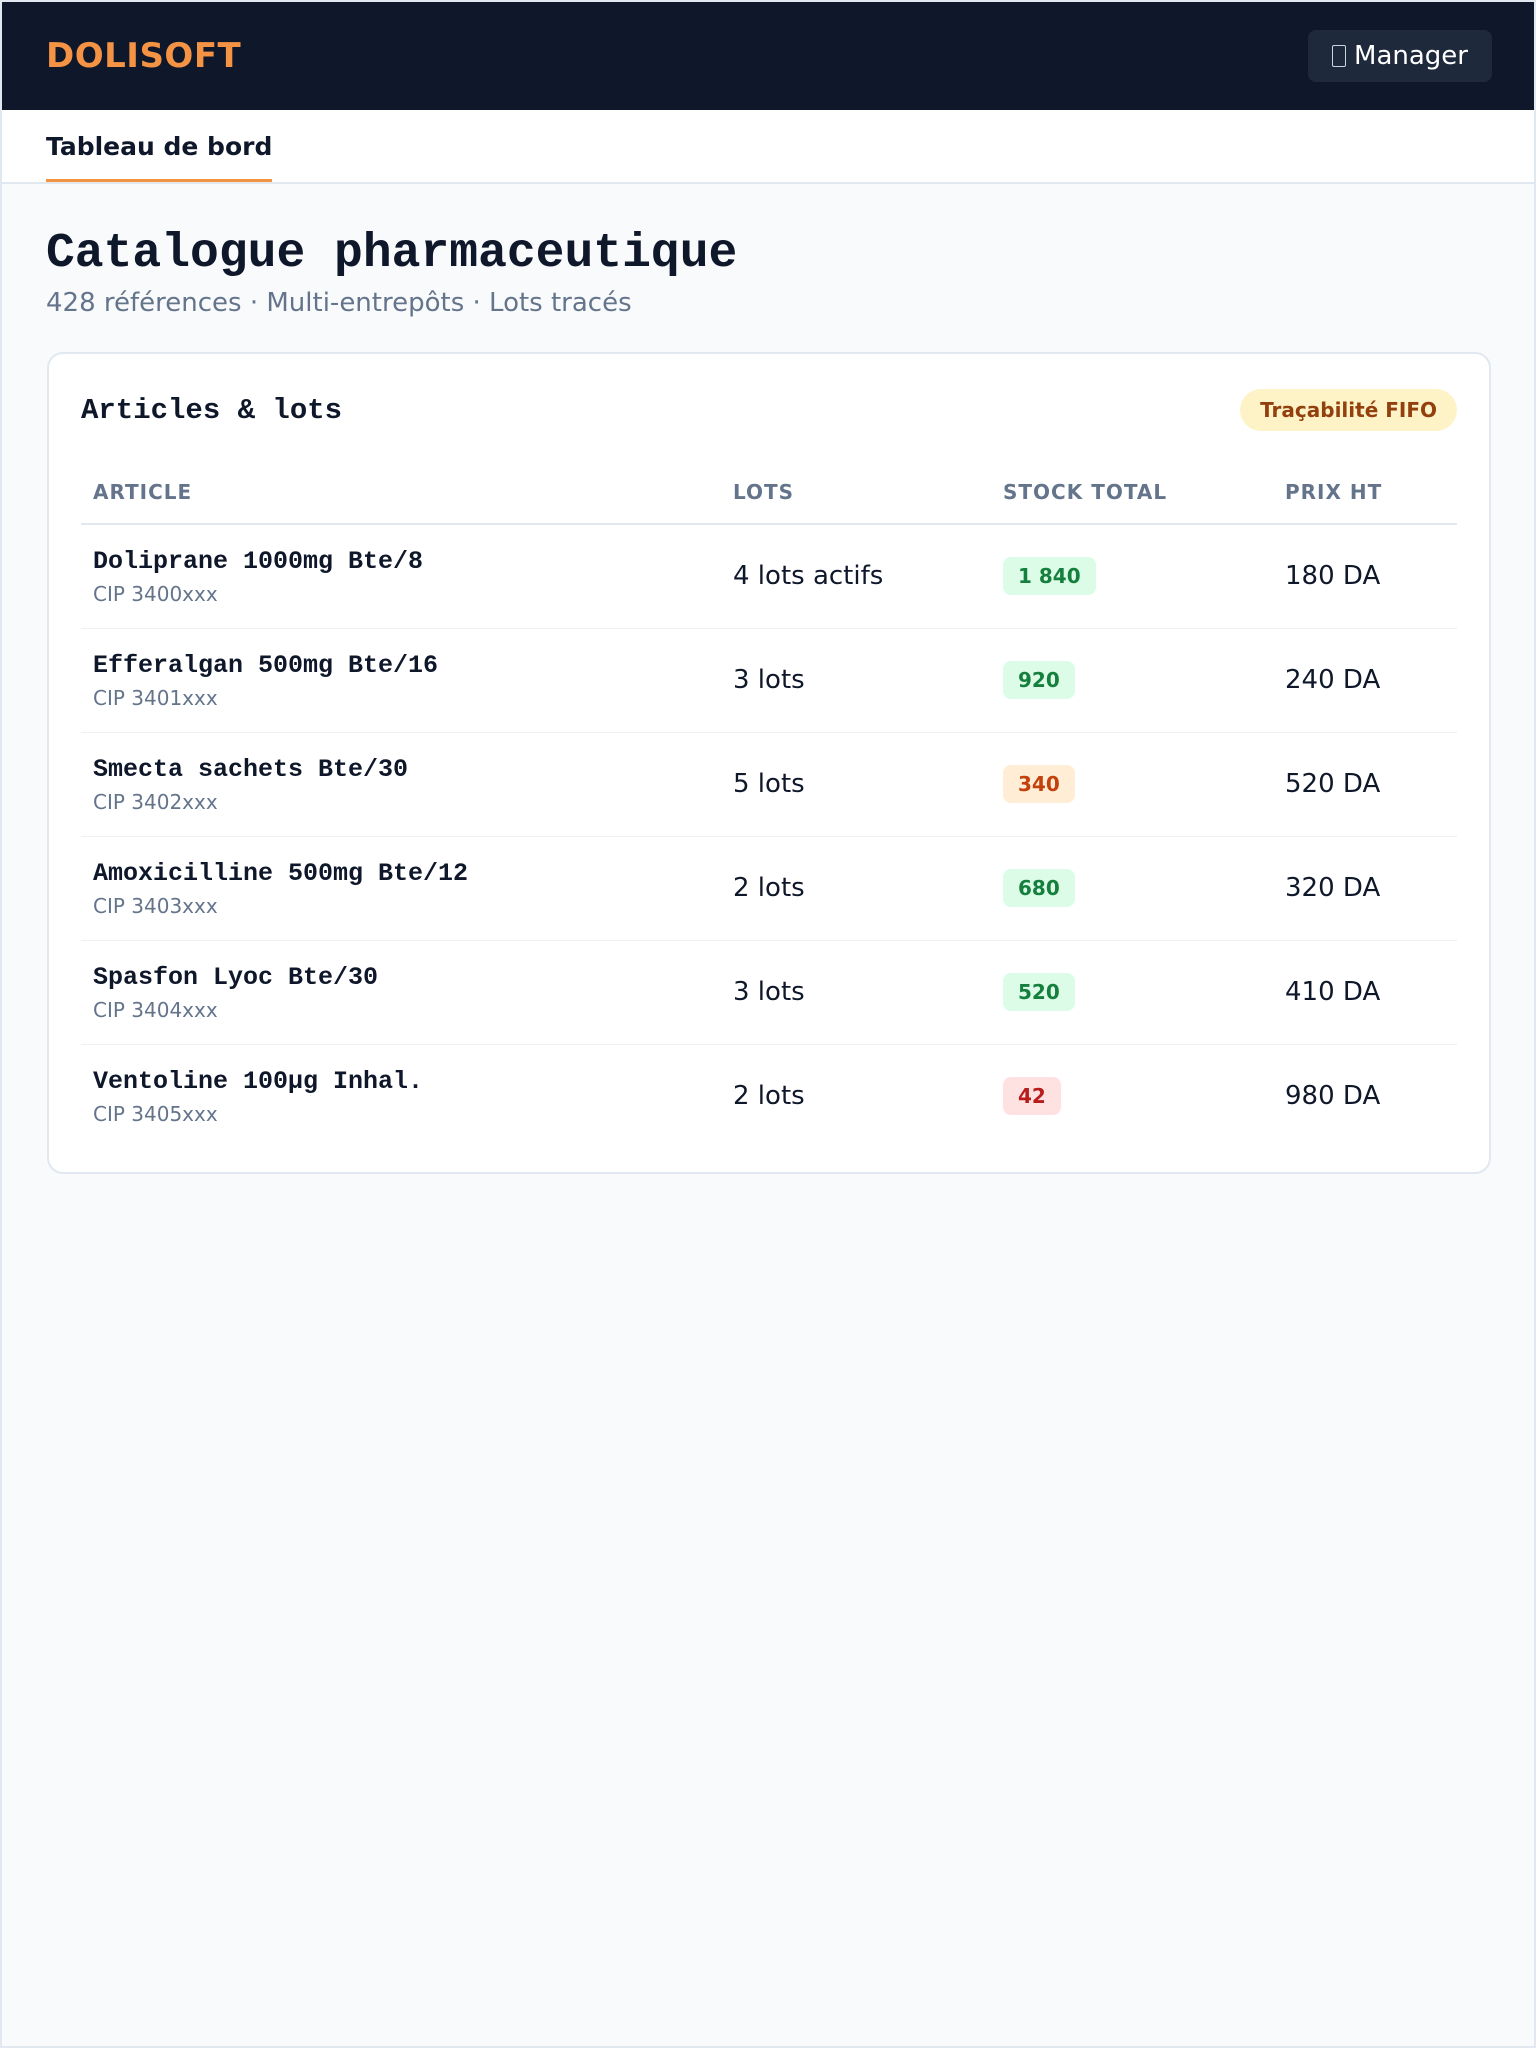  I want to click on article-cip: CIP 3405xxx, so click(155, 1113).